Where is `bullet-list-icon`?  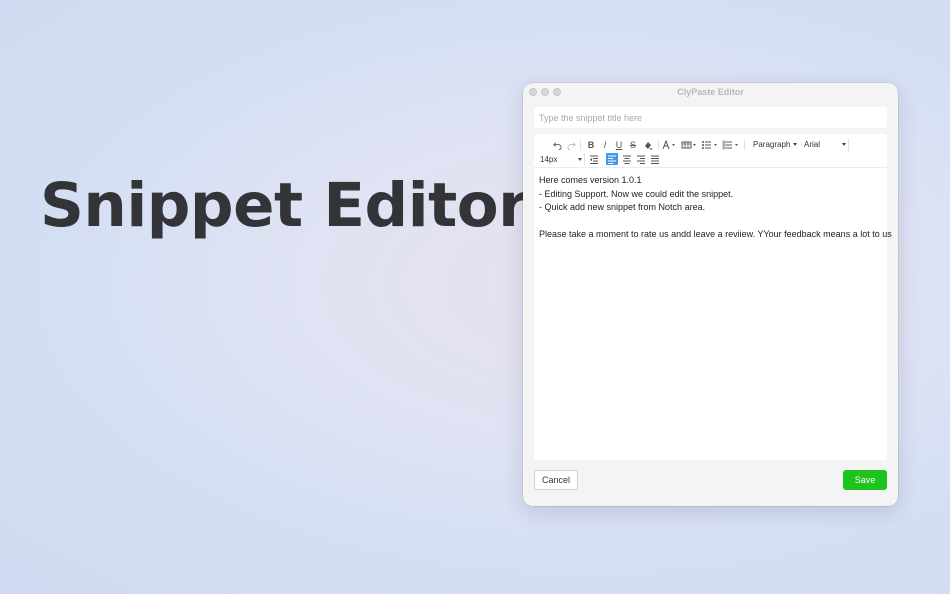 bullet-list-icon is located at coordinates (710, 145).